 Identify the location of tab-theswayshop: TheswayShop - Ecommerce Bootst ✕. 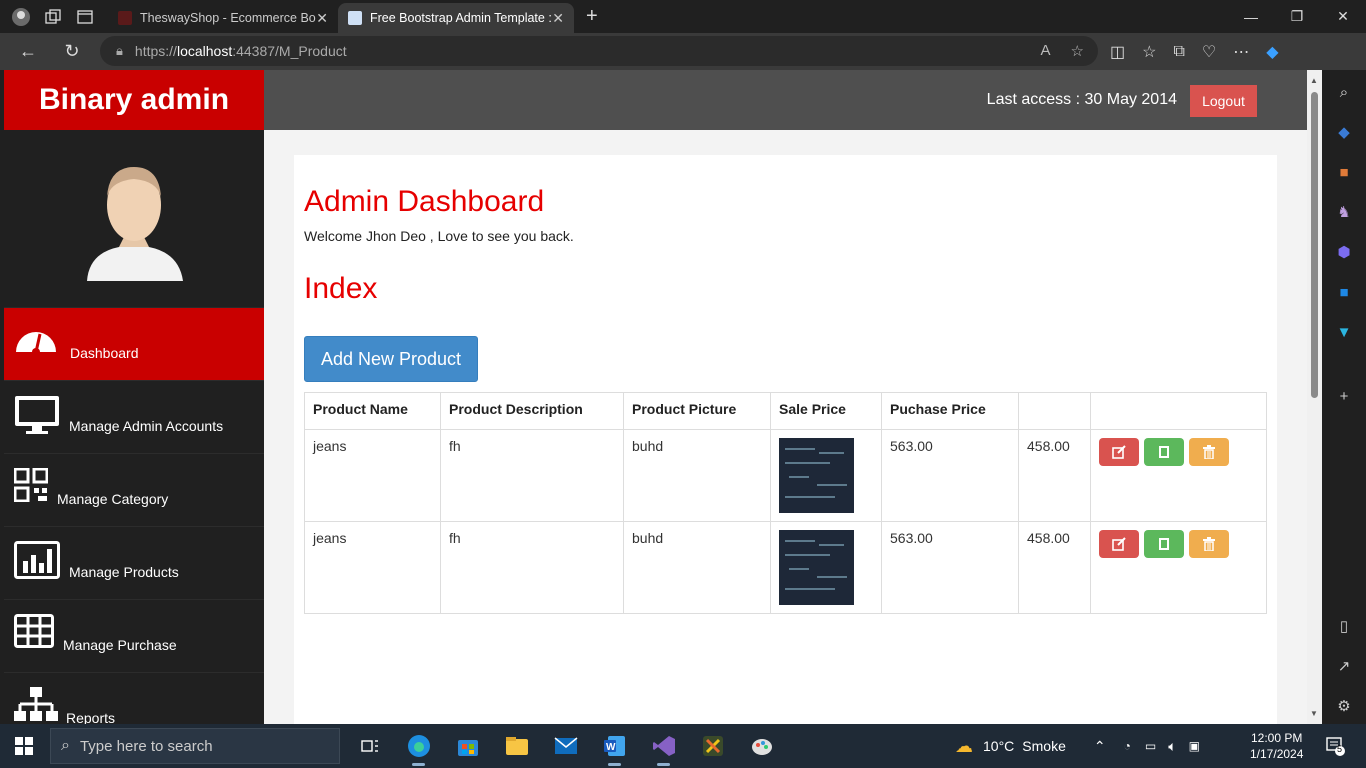
(223, 18).